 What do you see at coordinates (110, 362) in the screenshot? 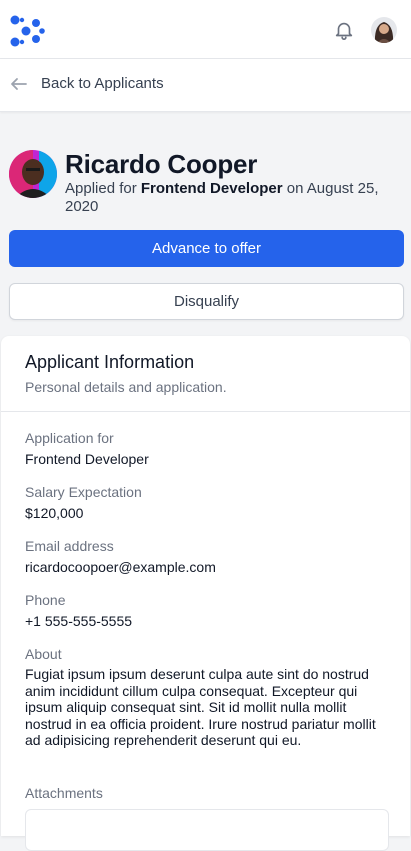
I see `card-title: Applicant Information` at bounding box center [110, 362].